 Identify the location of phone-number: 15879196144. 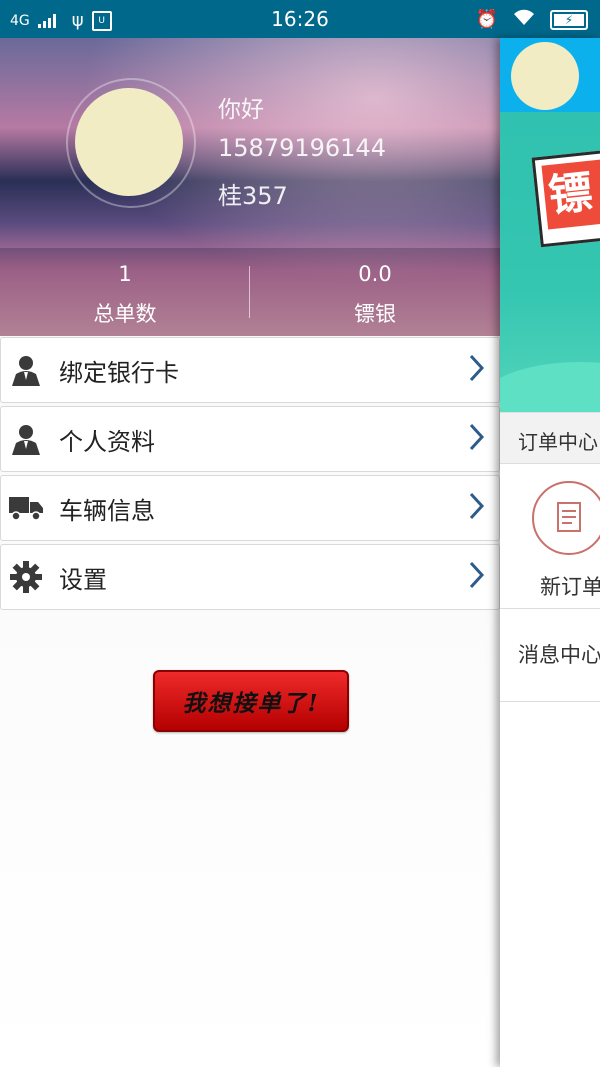
(302, 148).